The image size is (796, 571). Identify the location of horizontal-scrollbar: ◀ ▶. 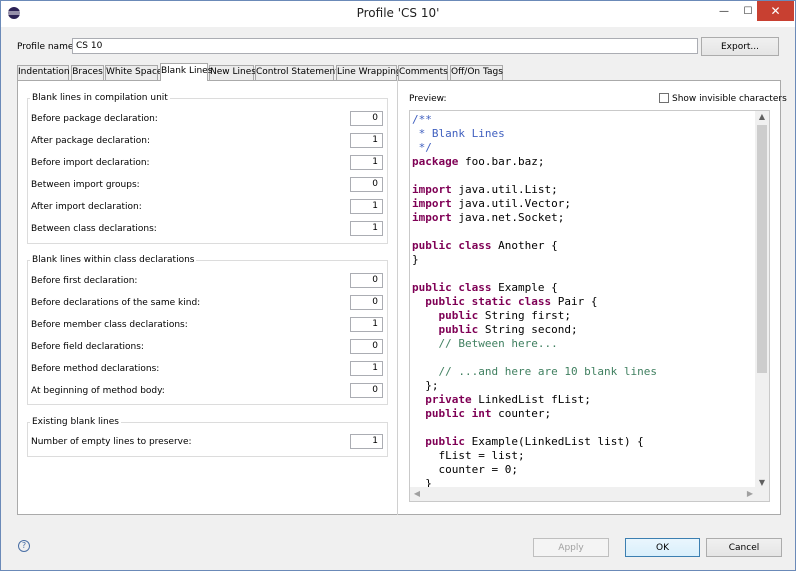
(589, 494).